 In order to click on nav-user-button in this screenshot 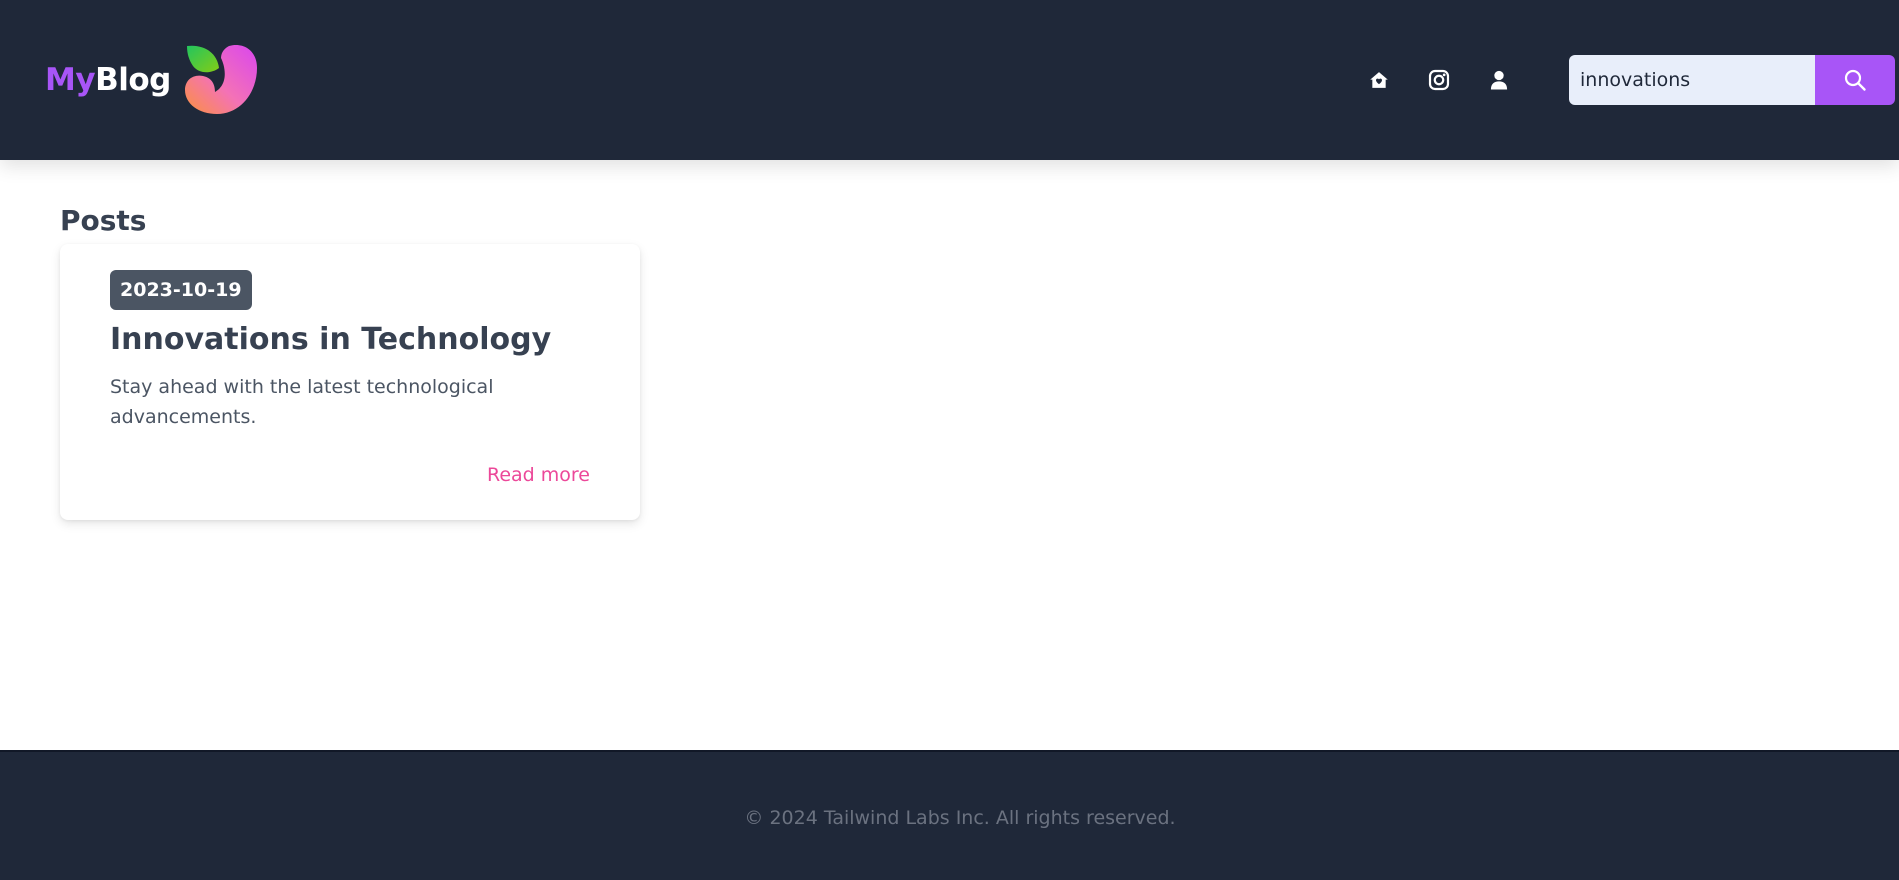, I will do `click(1499, 80)`.